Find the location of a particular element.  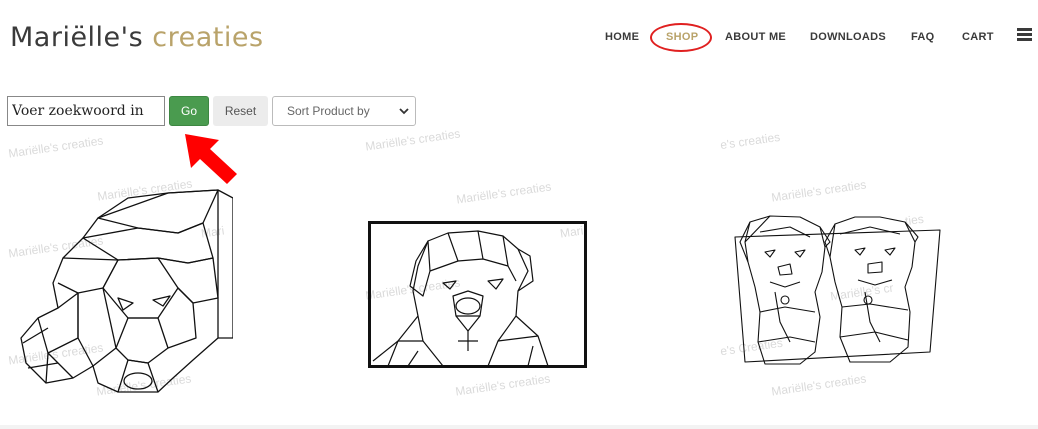

nav-cart: CART is located at coordinates (978, 37).